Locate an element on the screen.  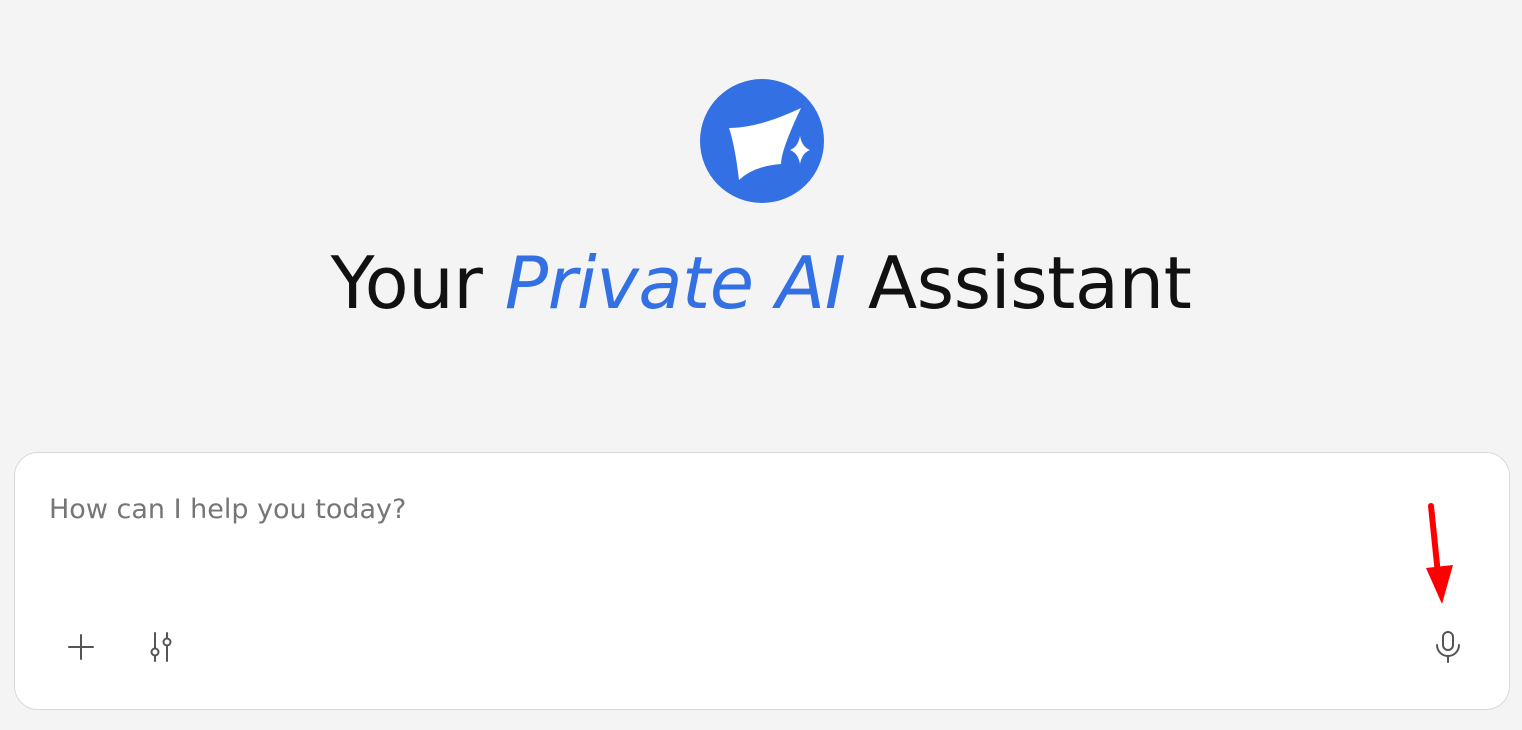
brand-logo is located at coordinates (762, 141).